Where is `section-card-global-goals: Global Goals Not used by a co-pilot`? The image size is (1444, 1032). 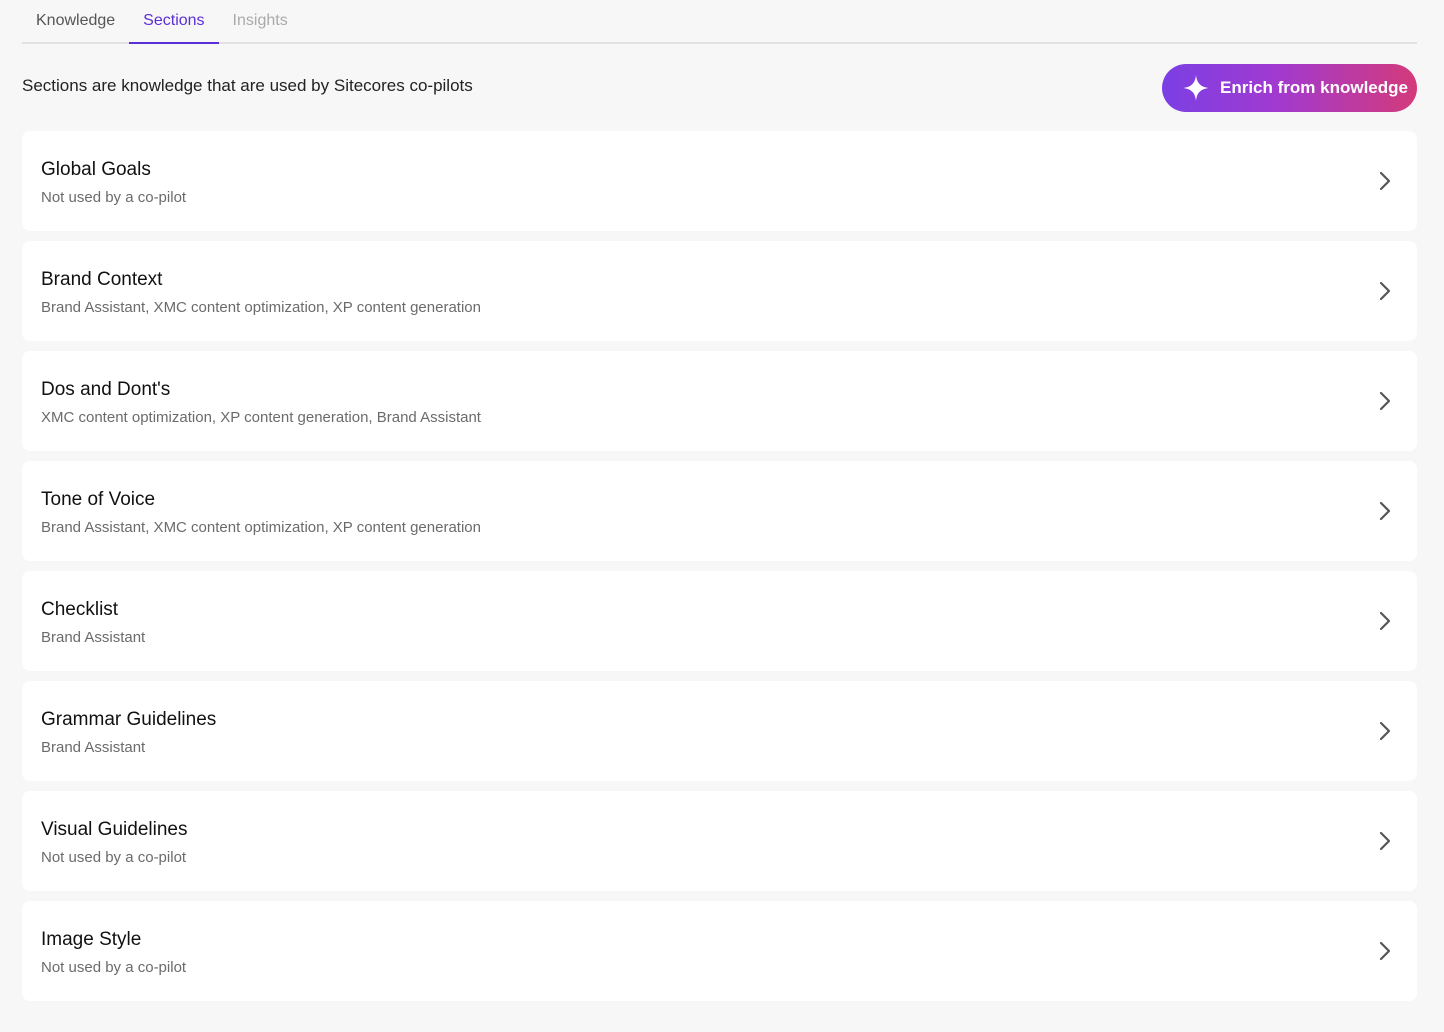
section-card-global-goals: Global Goals Not used by a co-pilot is located at coordinates (719, 181).